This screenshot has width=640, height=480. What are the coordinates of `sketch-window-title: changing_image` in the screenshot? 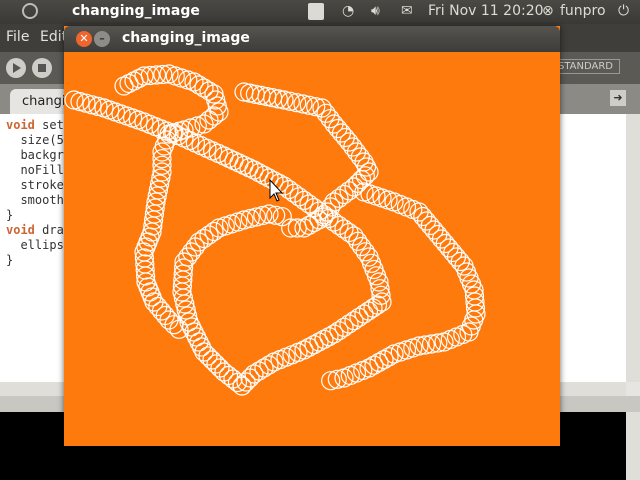 It's located at (186, 38).